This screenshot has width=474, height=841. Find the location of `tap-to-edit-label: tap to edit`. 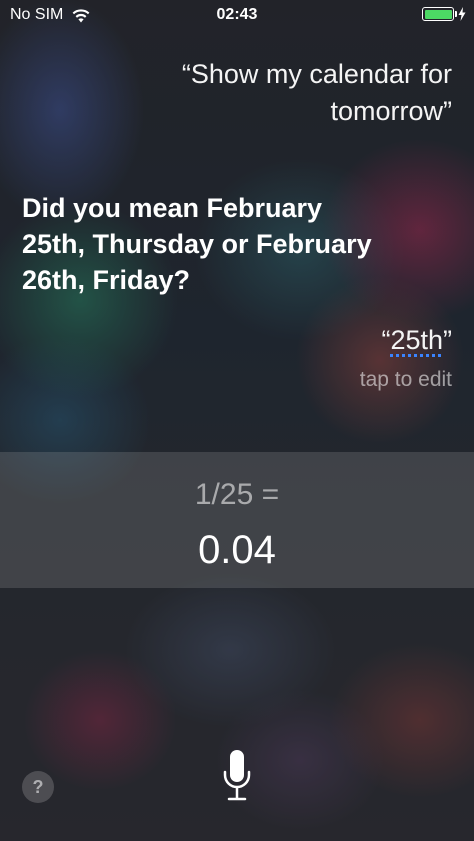

tap-to-edit-label: tap to edit is located at coordinates (406, 380).